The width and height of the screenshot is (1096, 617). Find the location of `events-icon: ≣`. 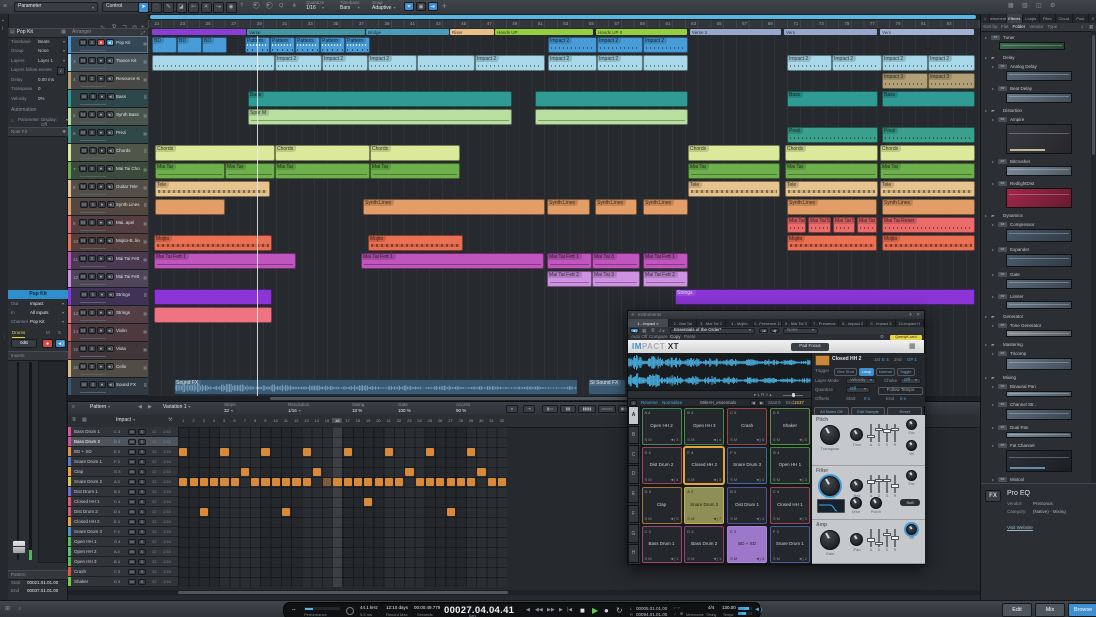

events-icon: ≣ is located at coordinates (653, 331).